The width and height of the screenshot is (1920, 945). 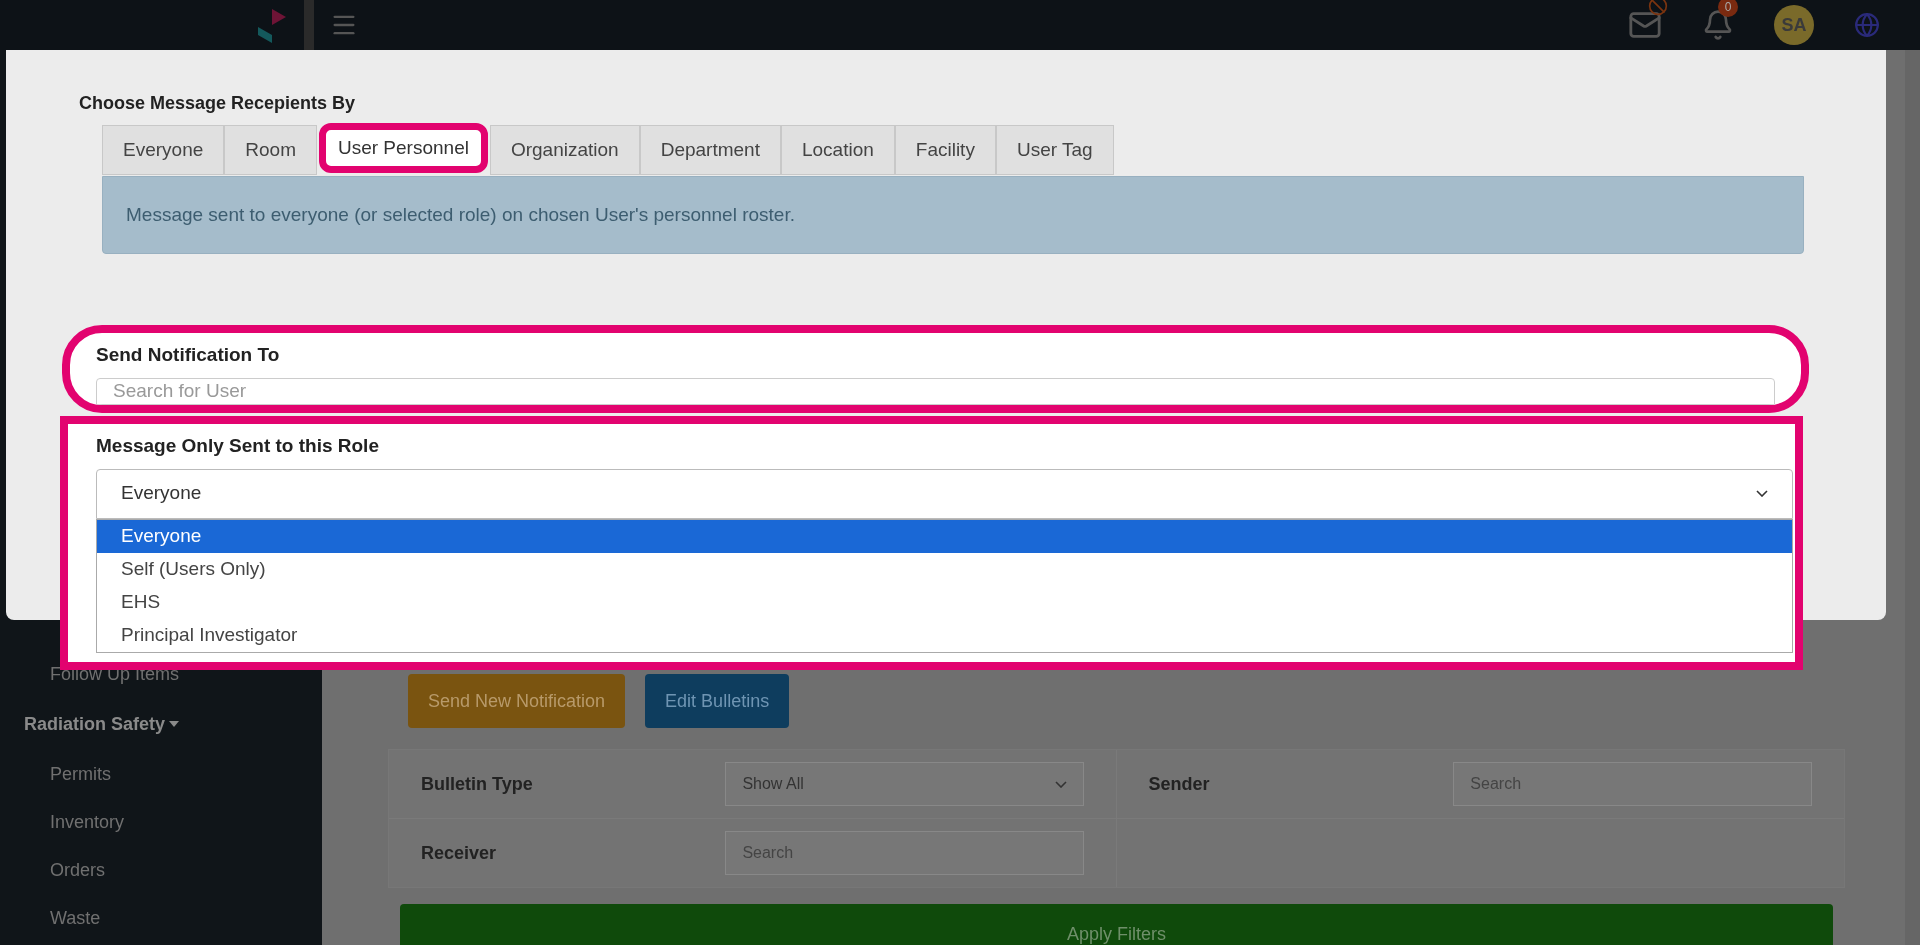 What do you see at coordinates (944, 536) in the screenshot?
I see `dropdown-option: Everyone` at bounding box center [944, 536].